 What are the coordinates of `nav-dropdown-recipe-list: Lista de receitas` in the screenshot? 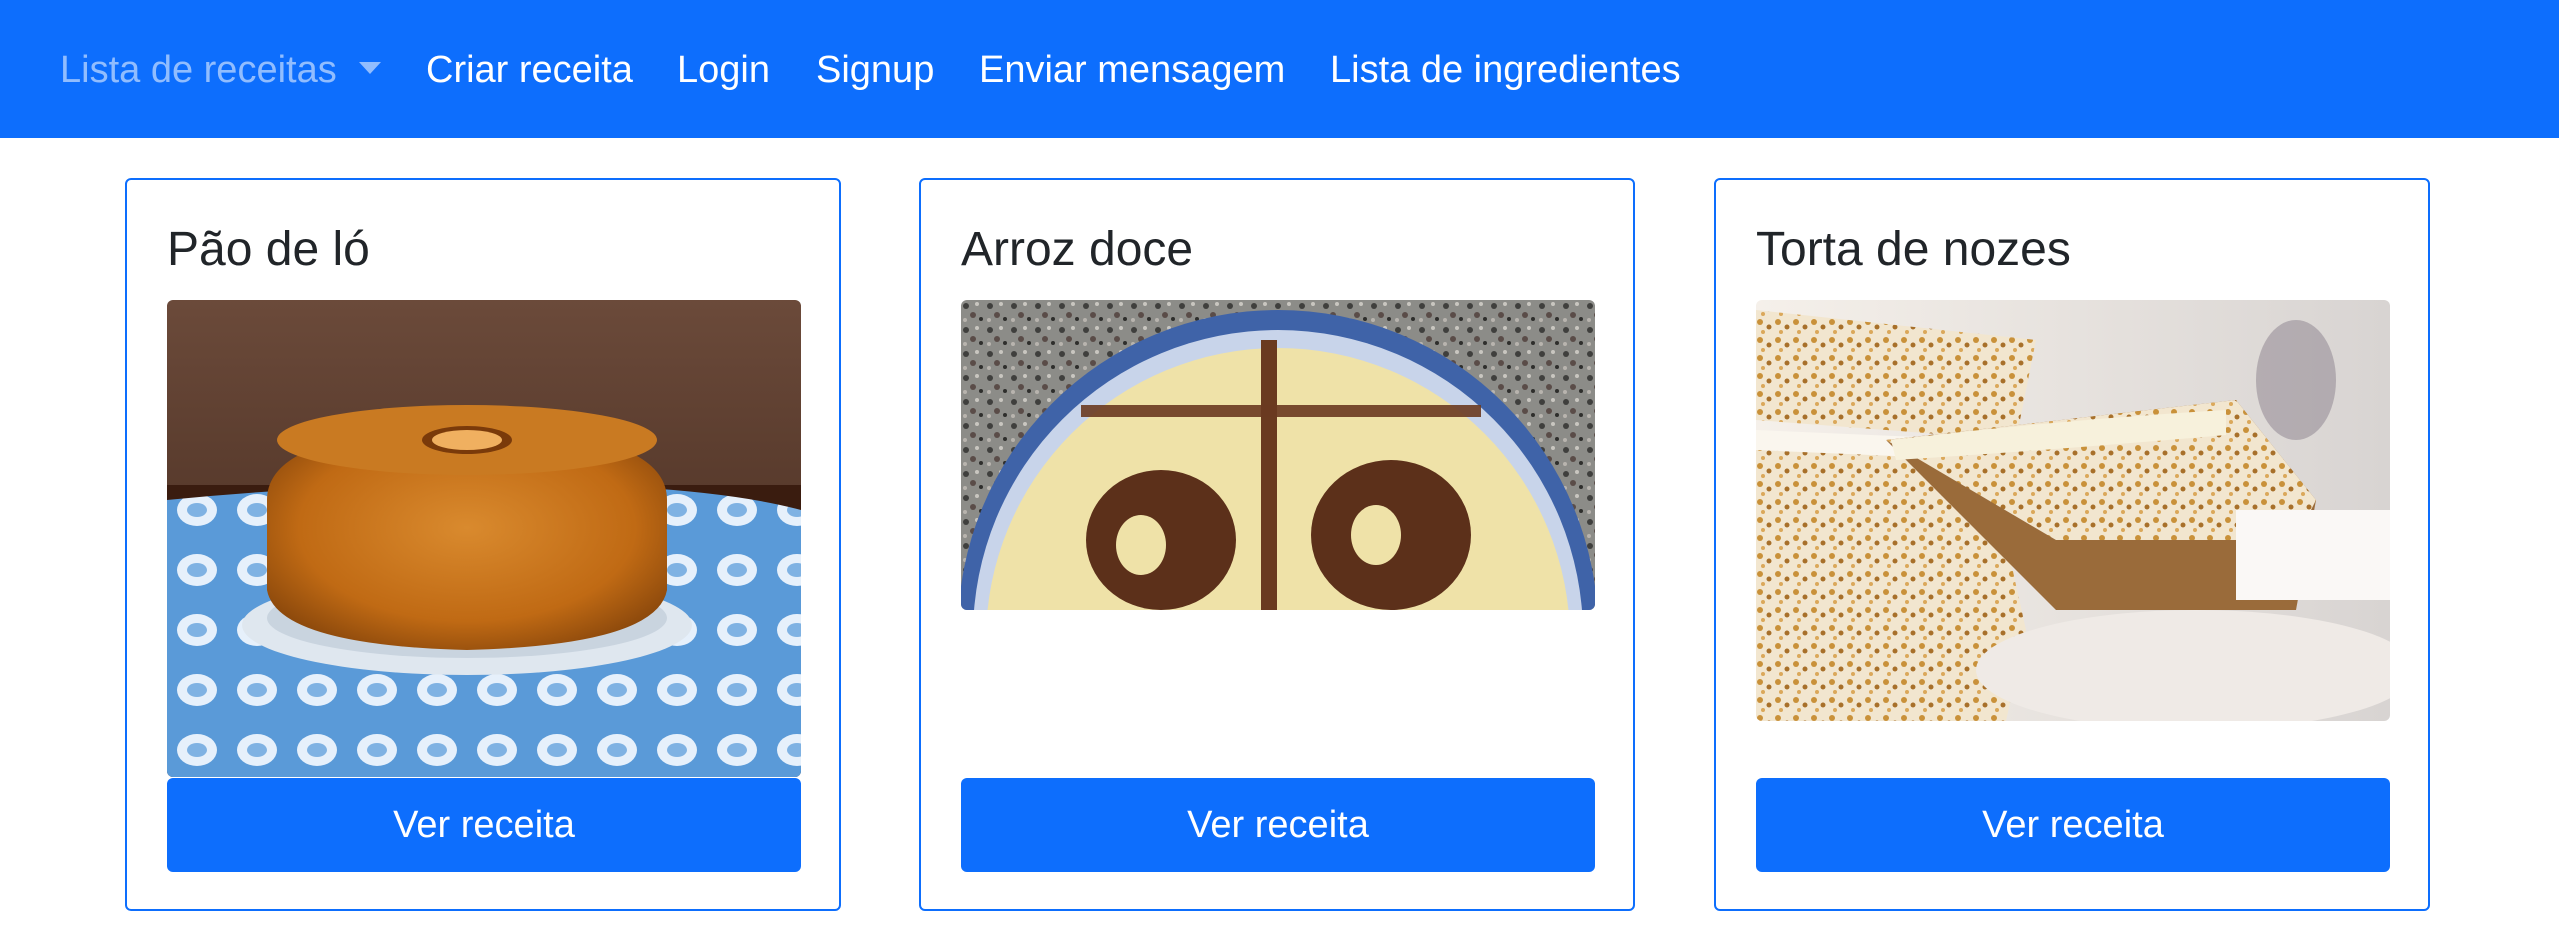 It's located at (220, 70).